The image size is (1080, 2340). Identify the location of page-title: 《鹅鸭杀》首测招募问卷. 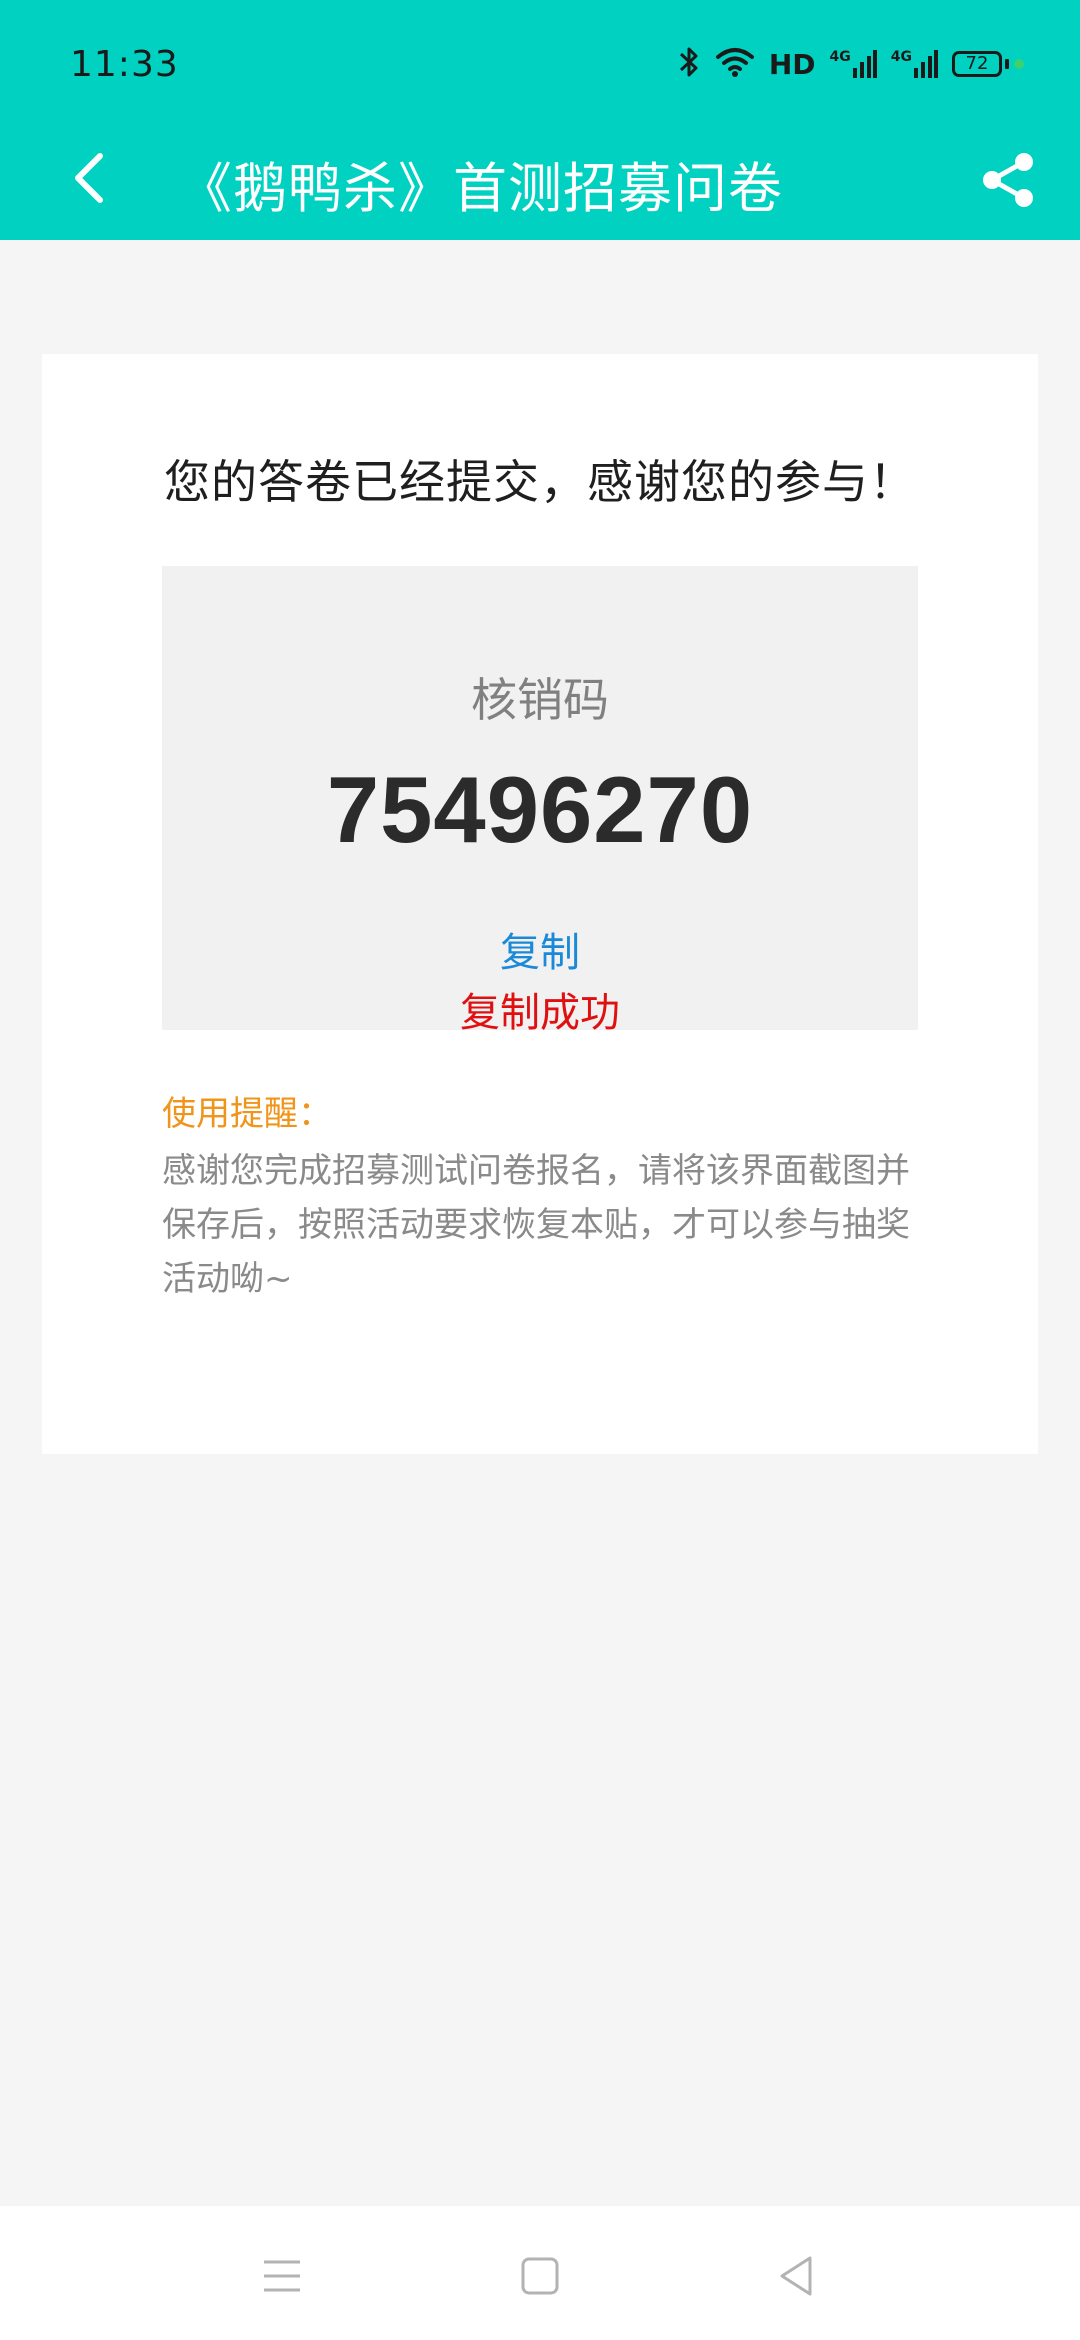
(480, 188).